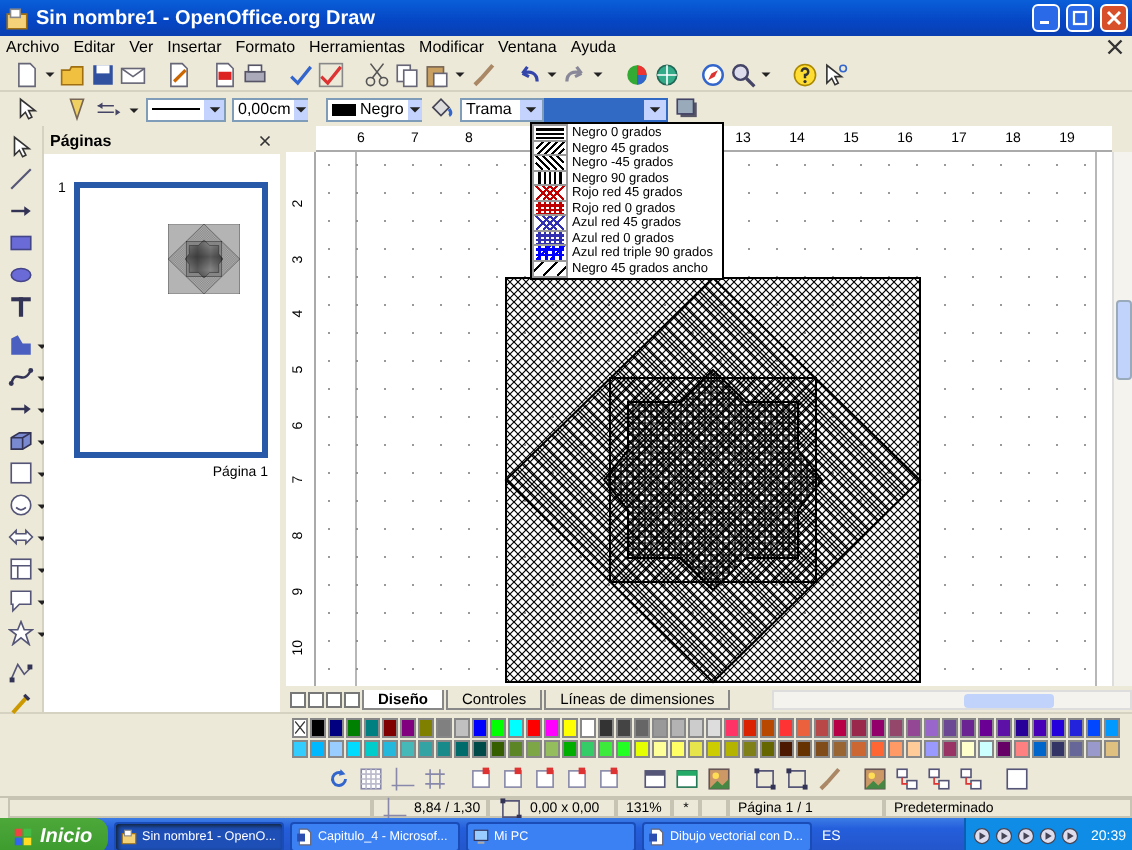 The image size is (1132, 850). I want to click on menu-item: Formato, so click(265, 47).